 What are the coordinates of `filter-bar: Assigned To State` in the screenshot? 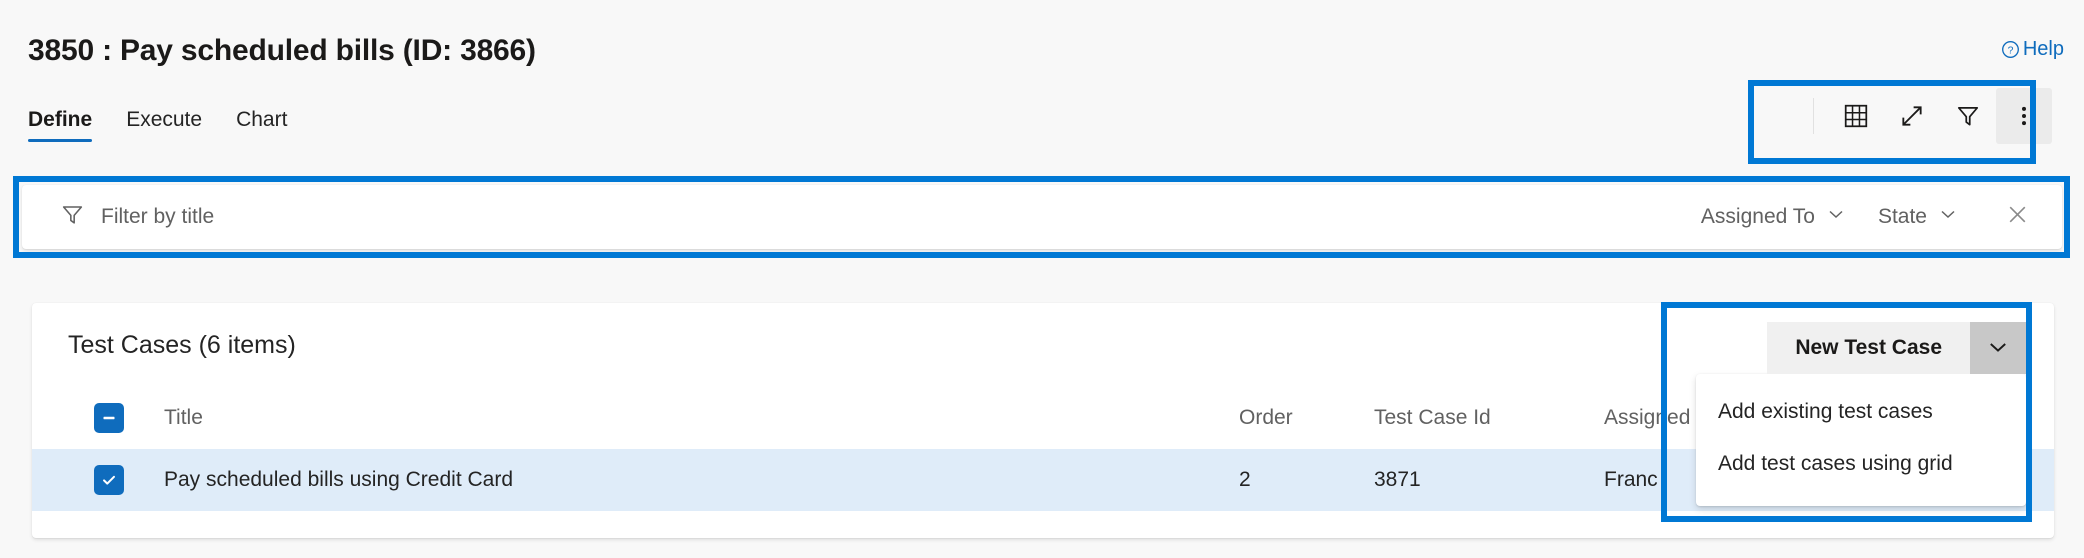 It's located at (1042, 217).